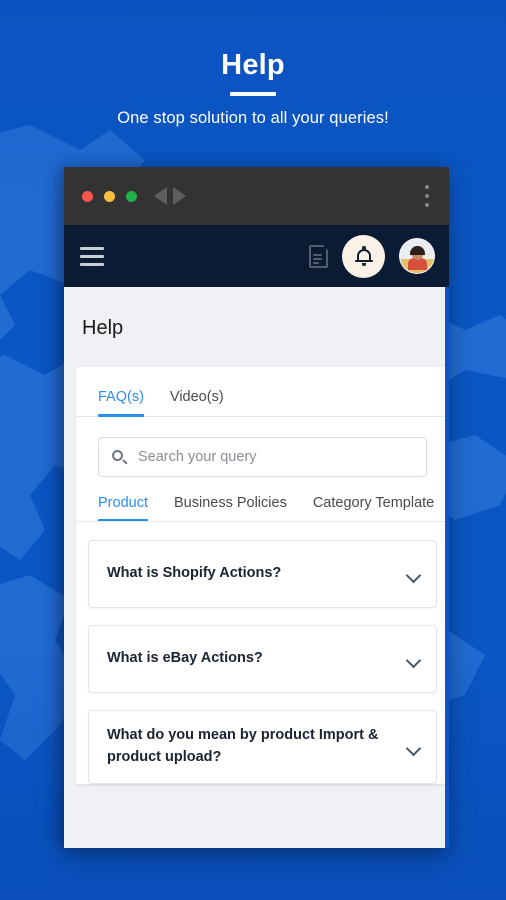 The image size is (506, 900). Describe the element at coordinates (194, 573) in the screenshot. I see `faq-question: What is Shopify Actions?` at that location.